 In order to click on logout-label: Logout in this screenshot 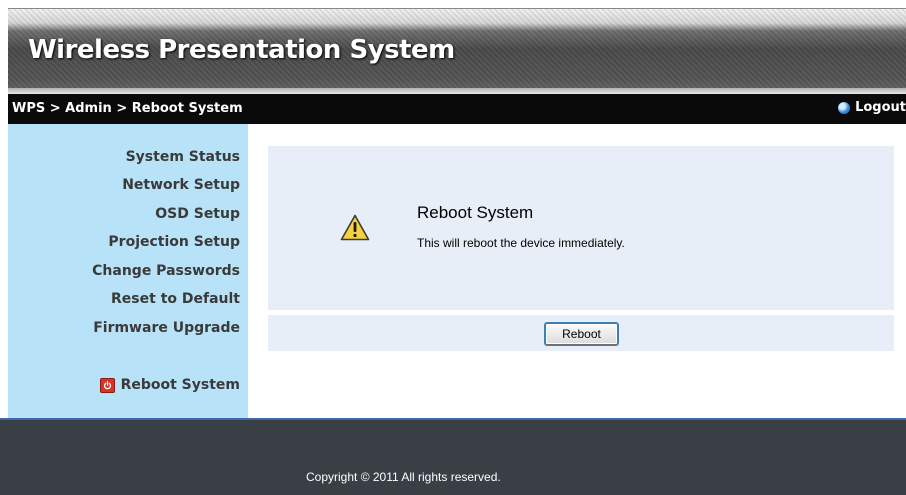, I will do `click(880, 107)`.